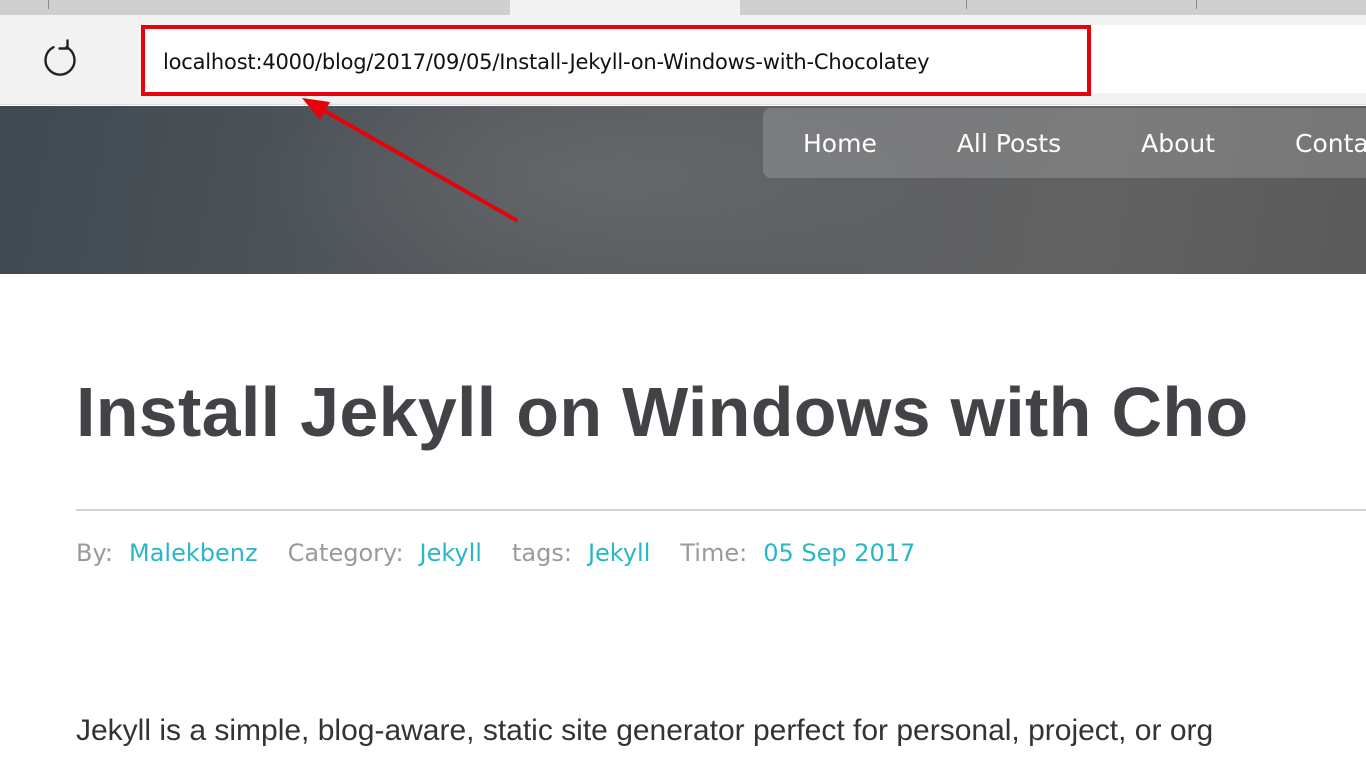 The width and height of the screenshot is (1366, 768). I want to click on meta-category-link: Jekyll, so click(451, 553).